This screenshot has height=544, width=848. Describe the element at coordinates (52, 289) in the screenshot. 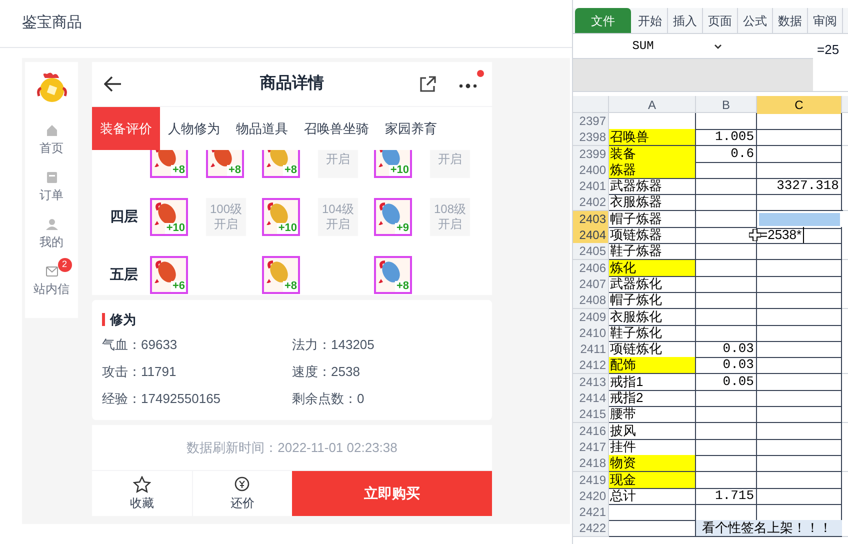

I see `sidebar-item: 站内信` at that location.